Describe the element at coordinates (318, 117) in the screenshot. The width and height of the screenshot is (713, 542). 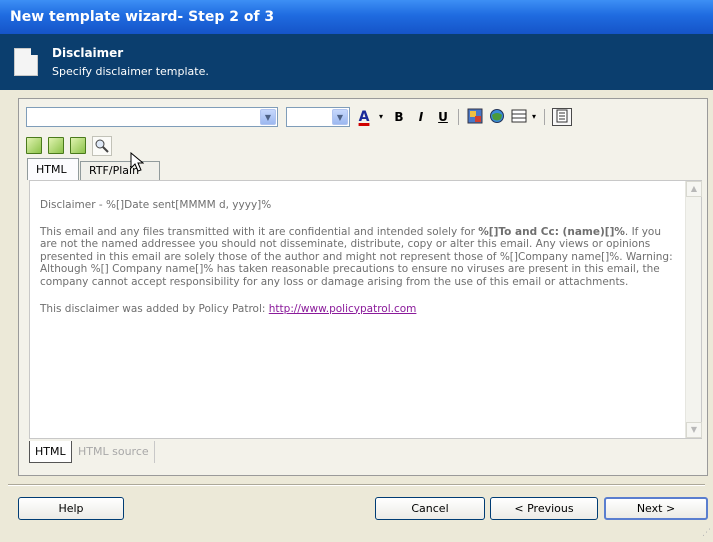
I see `font-size-combo: ▼` at that location.